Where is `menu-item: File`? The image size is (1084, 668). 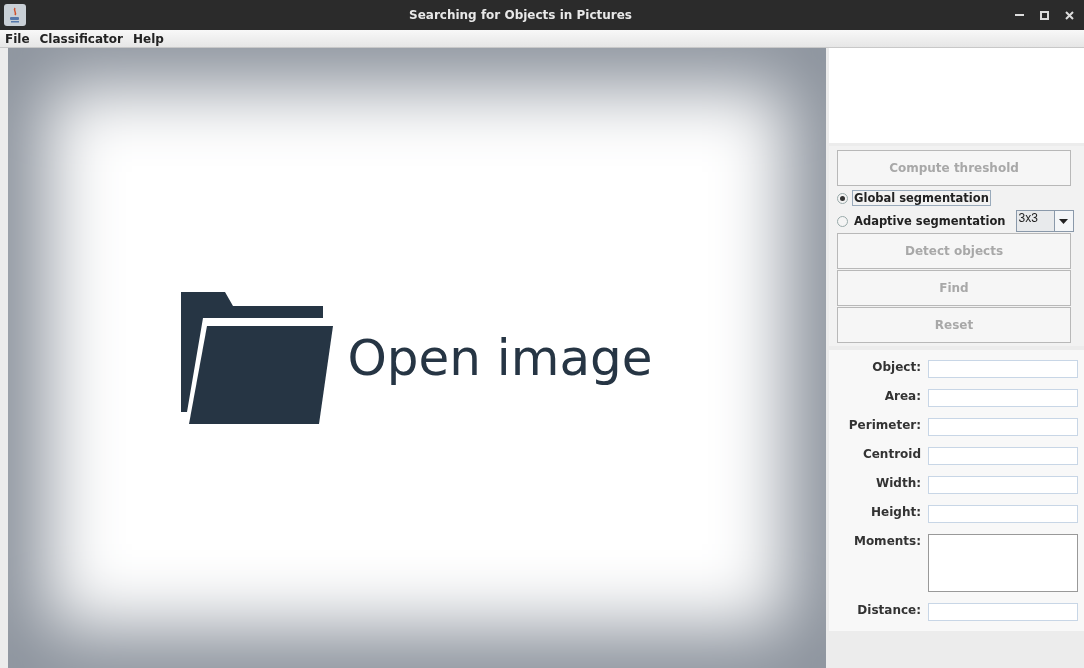
menu-item: File is located at coordinates (17, 38).